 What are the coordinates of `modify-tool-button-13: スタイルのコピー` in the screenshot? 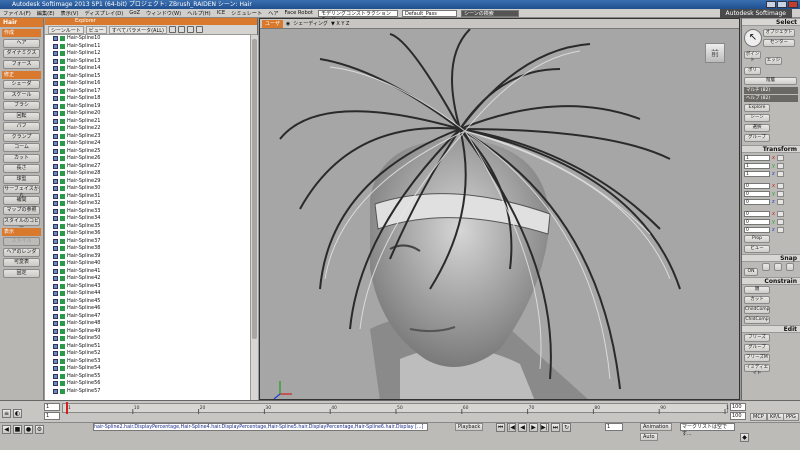 It's located at (21, 223).